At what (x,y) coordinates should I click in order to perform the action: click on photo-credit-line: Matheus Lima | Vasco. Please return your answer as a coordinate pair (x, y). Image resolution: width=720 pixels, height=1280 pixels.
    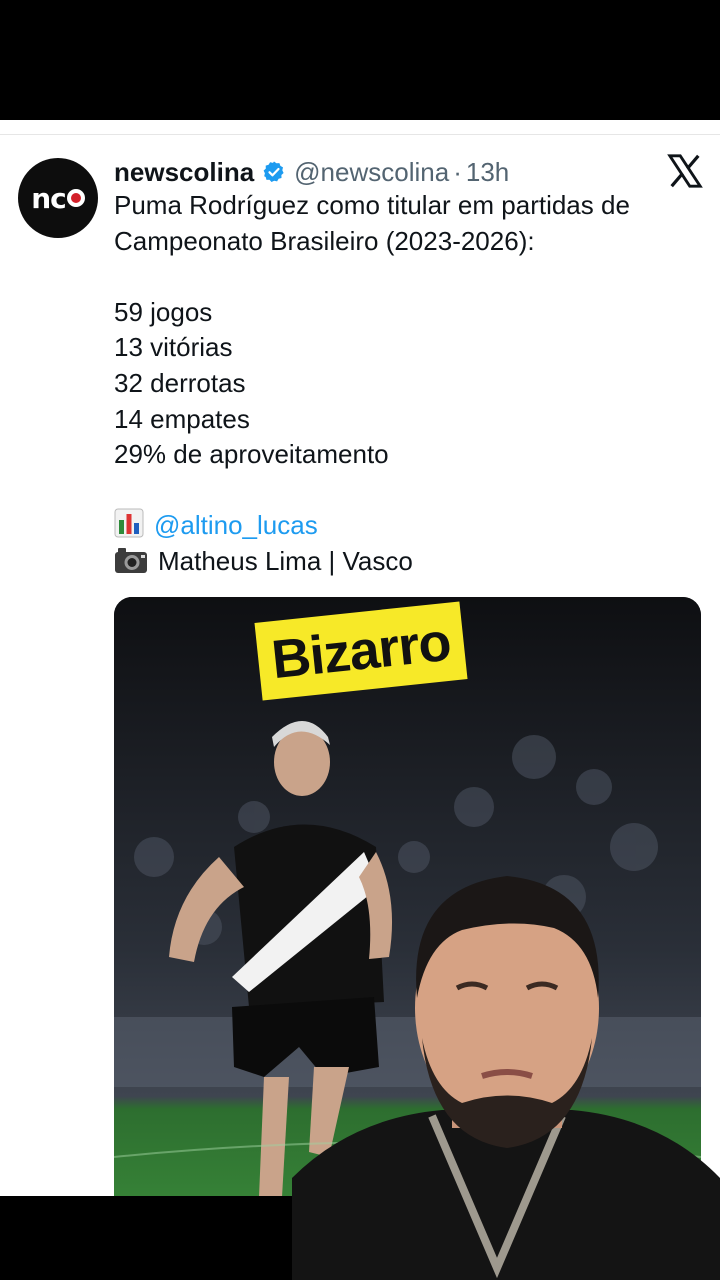
    Looking at the image, I should click on (404, 562).